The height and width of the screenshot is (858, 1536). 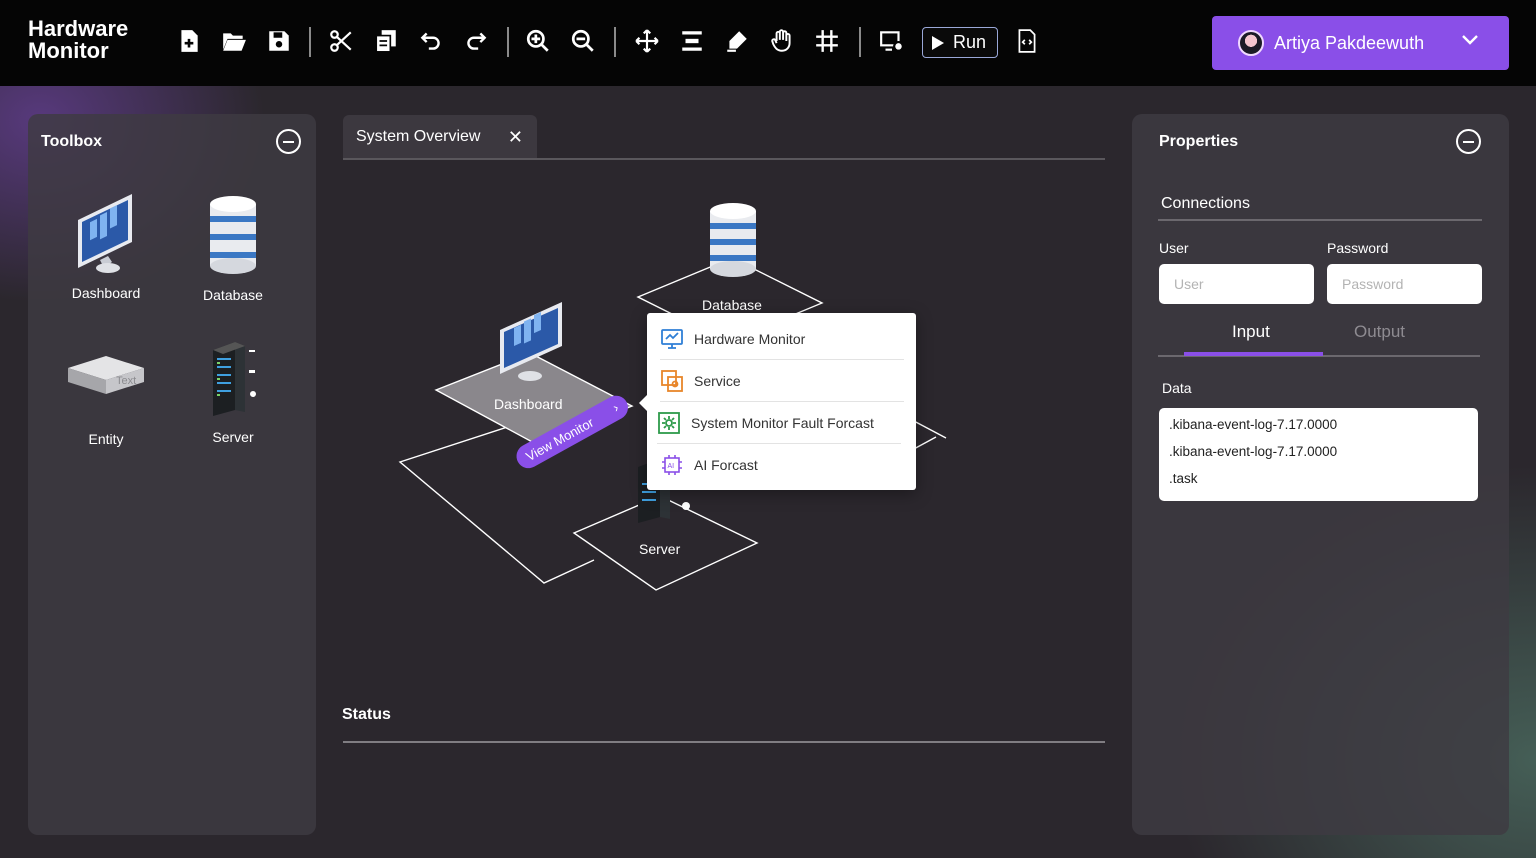 I want to click on toolbox-item-label: Server, so click(x=233, y=437).